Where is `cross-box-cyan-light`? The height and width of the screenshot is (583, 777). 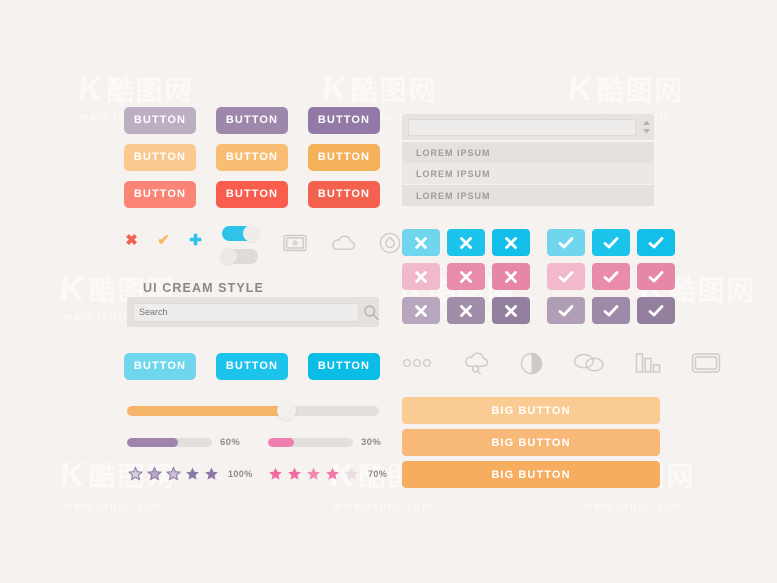 cross-box-cyan-light is located at coordinates (421, 242).